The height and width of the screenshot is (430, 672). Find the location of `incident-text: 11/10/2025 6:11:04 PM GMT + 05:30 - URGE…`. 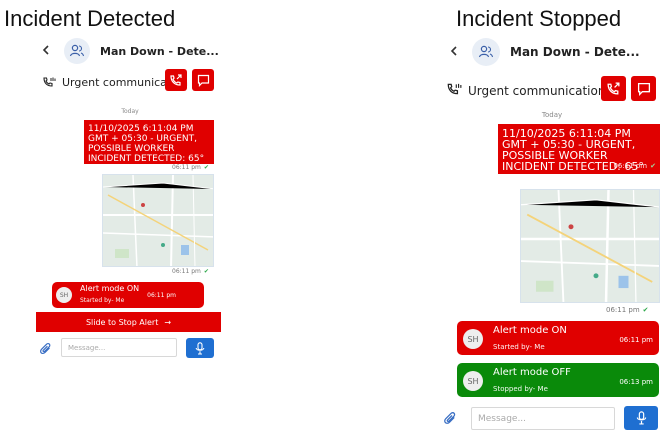

incident-text: 11/10/2025 6:11:04 PM GMT + 05:30 - URGE… is located at coordinates (146, 144).